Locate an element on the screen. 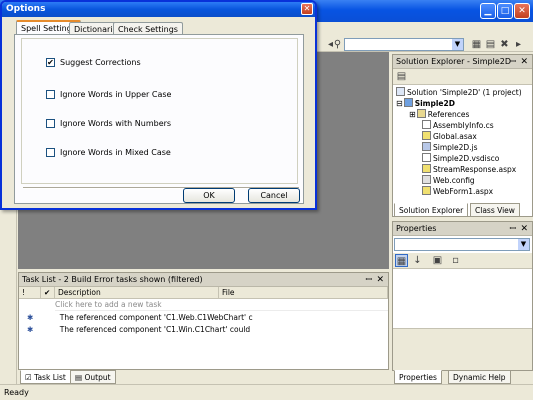 This screenshot has height=400, width=533. config-file-icon is located at coordinates (426, 179).